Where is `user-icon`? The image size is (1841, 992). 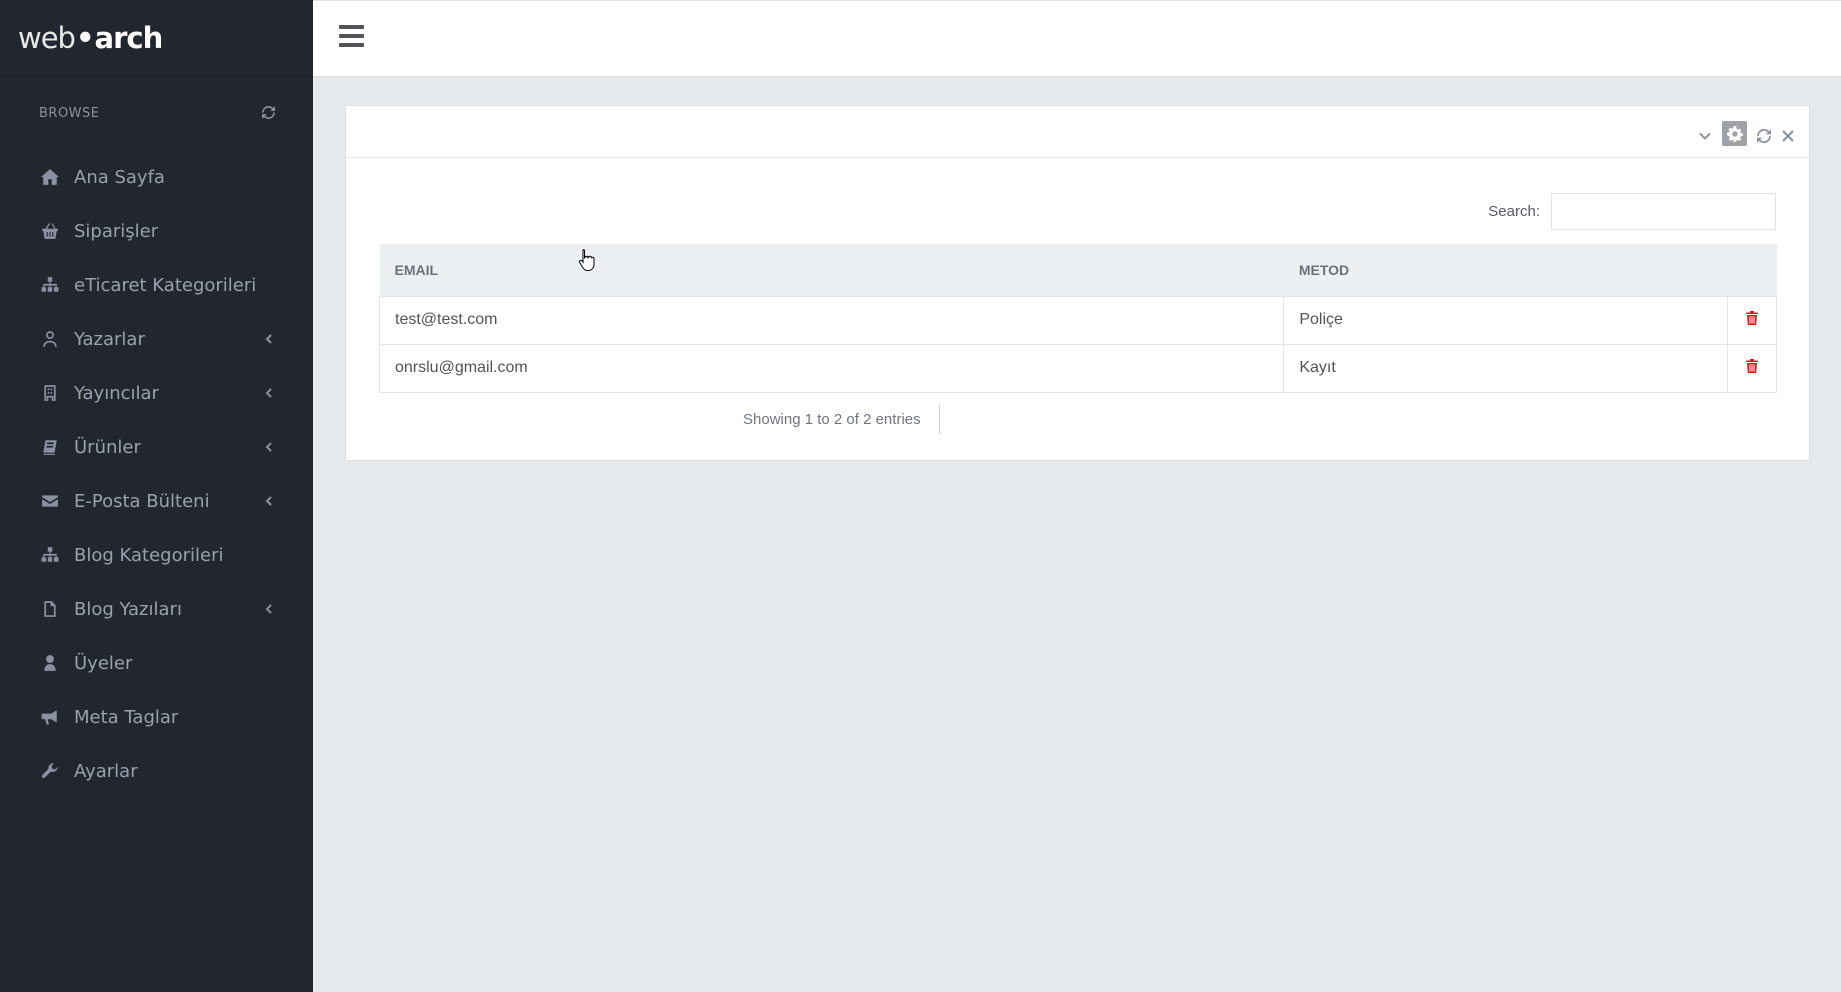 user-icon is located at coordinates (50, 663).